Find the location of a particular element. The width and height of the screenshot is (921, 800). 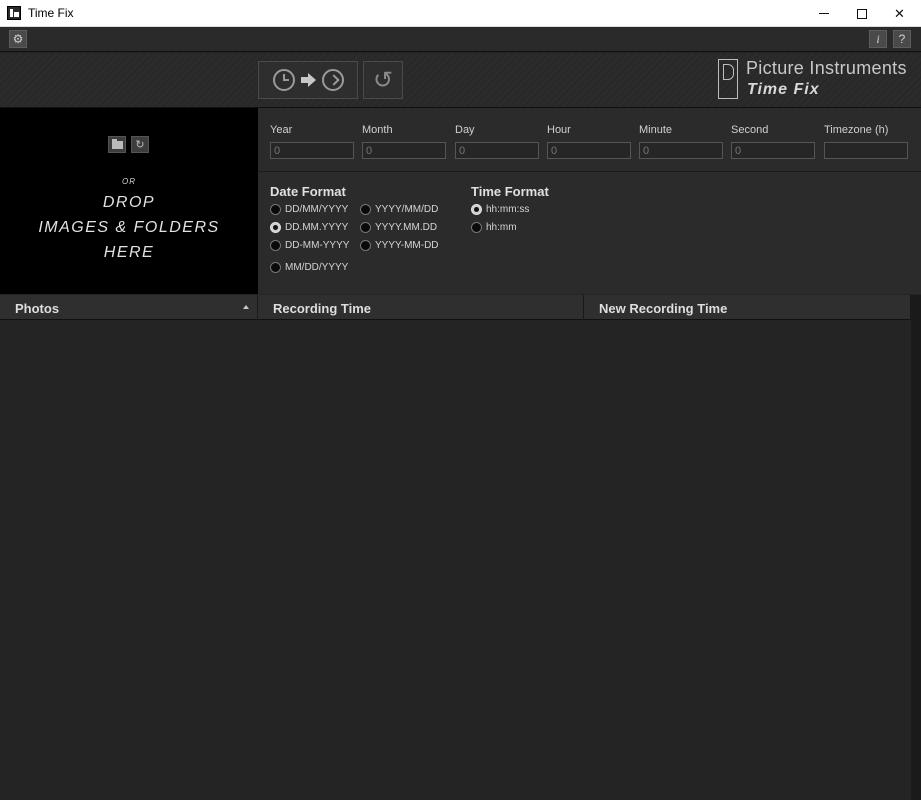

title-bar: Time Fix ✕ is located at coordinates (460, 13).